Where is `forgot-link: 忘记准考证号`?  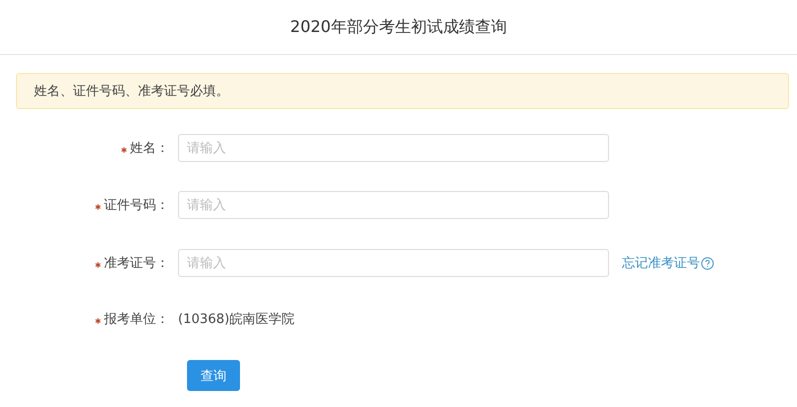 forgot-link: 忘记准考证号 is located at coordinates (661, 263).